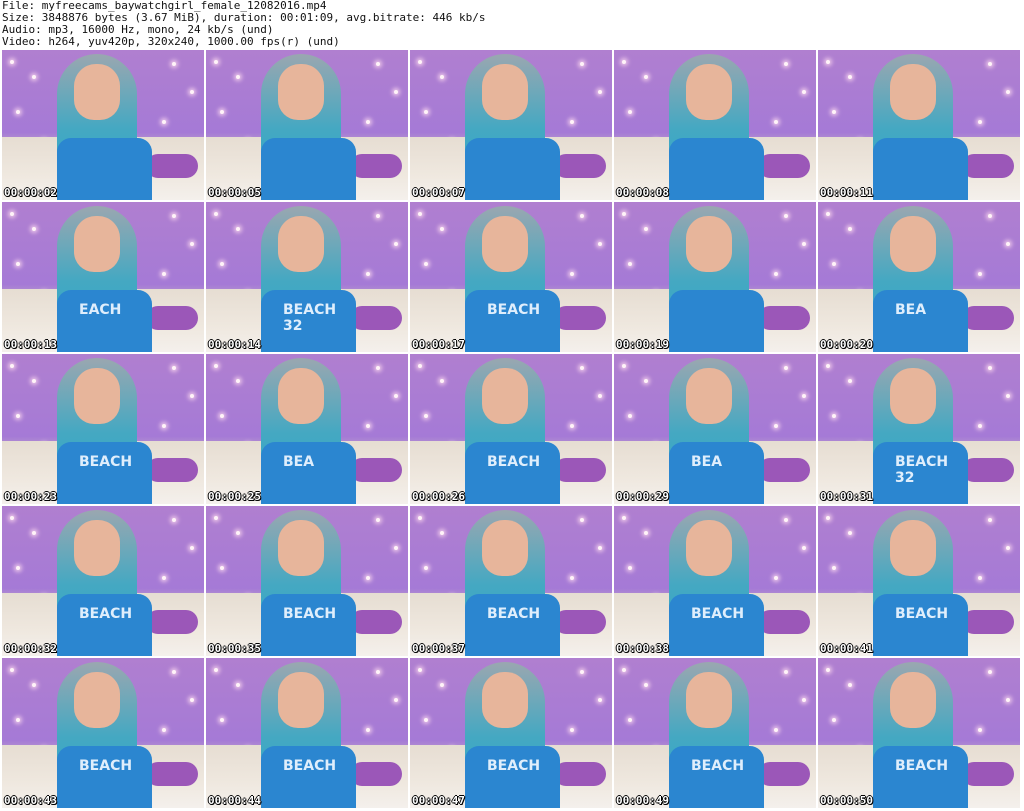  Describe the element at coordinates (919, 733) in the screenshot. I see `video-thumbnail: BEACH 00:00:50` at that location.